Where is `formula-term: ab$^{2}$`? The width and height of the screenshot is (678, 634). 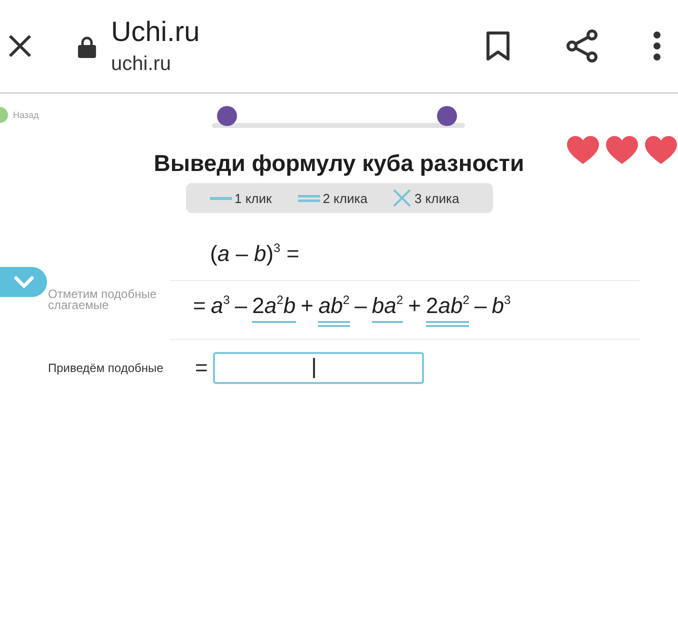
formula-term: ab$^{2}$ is located at coordinates (334, 309).